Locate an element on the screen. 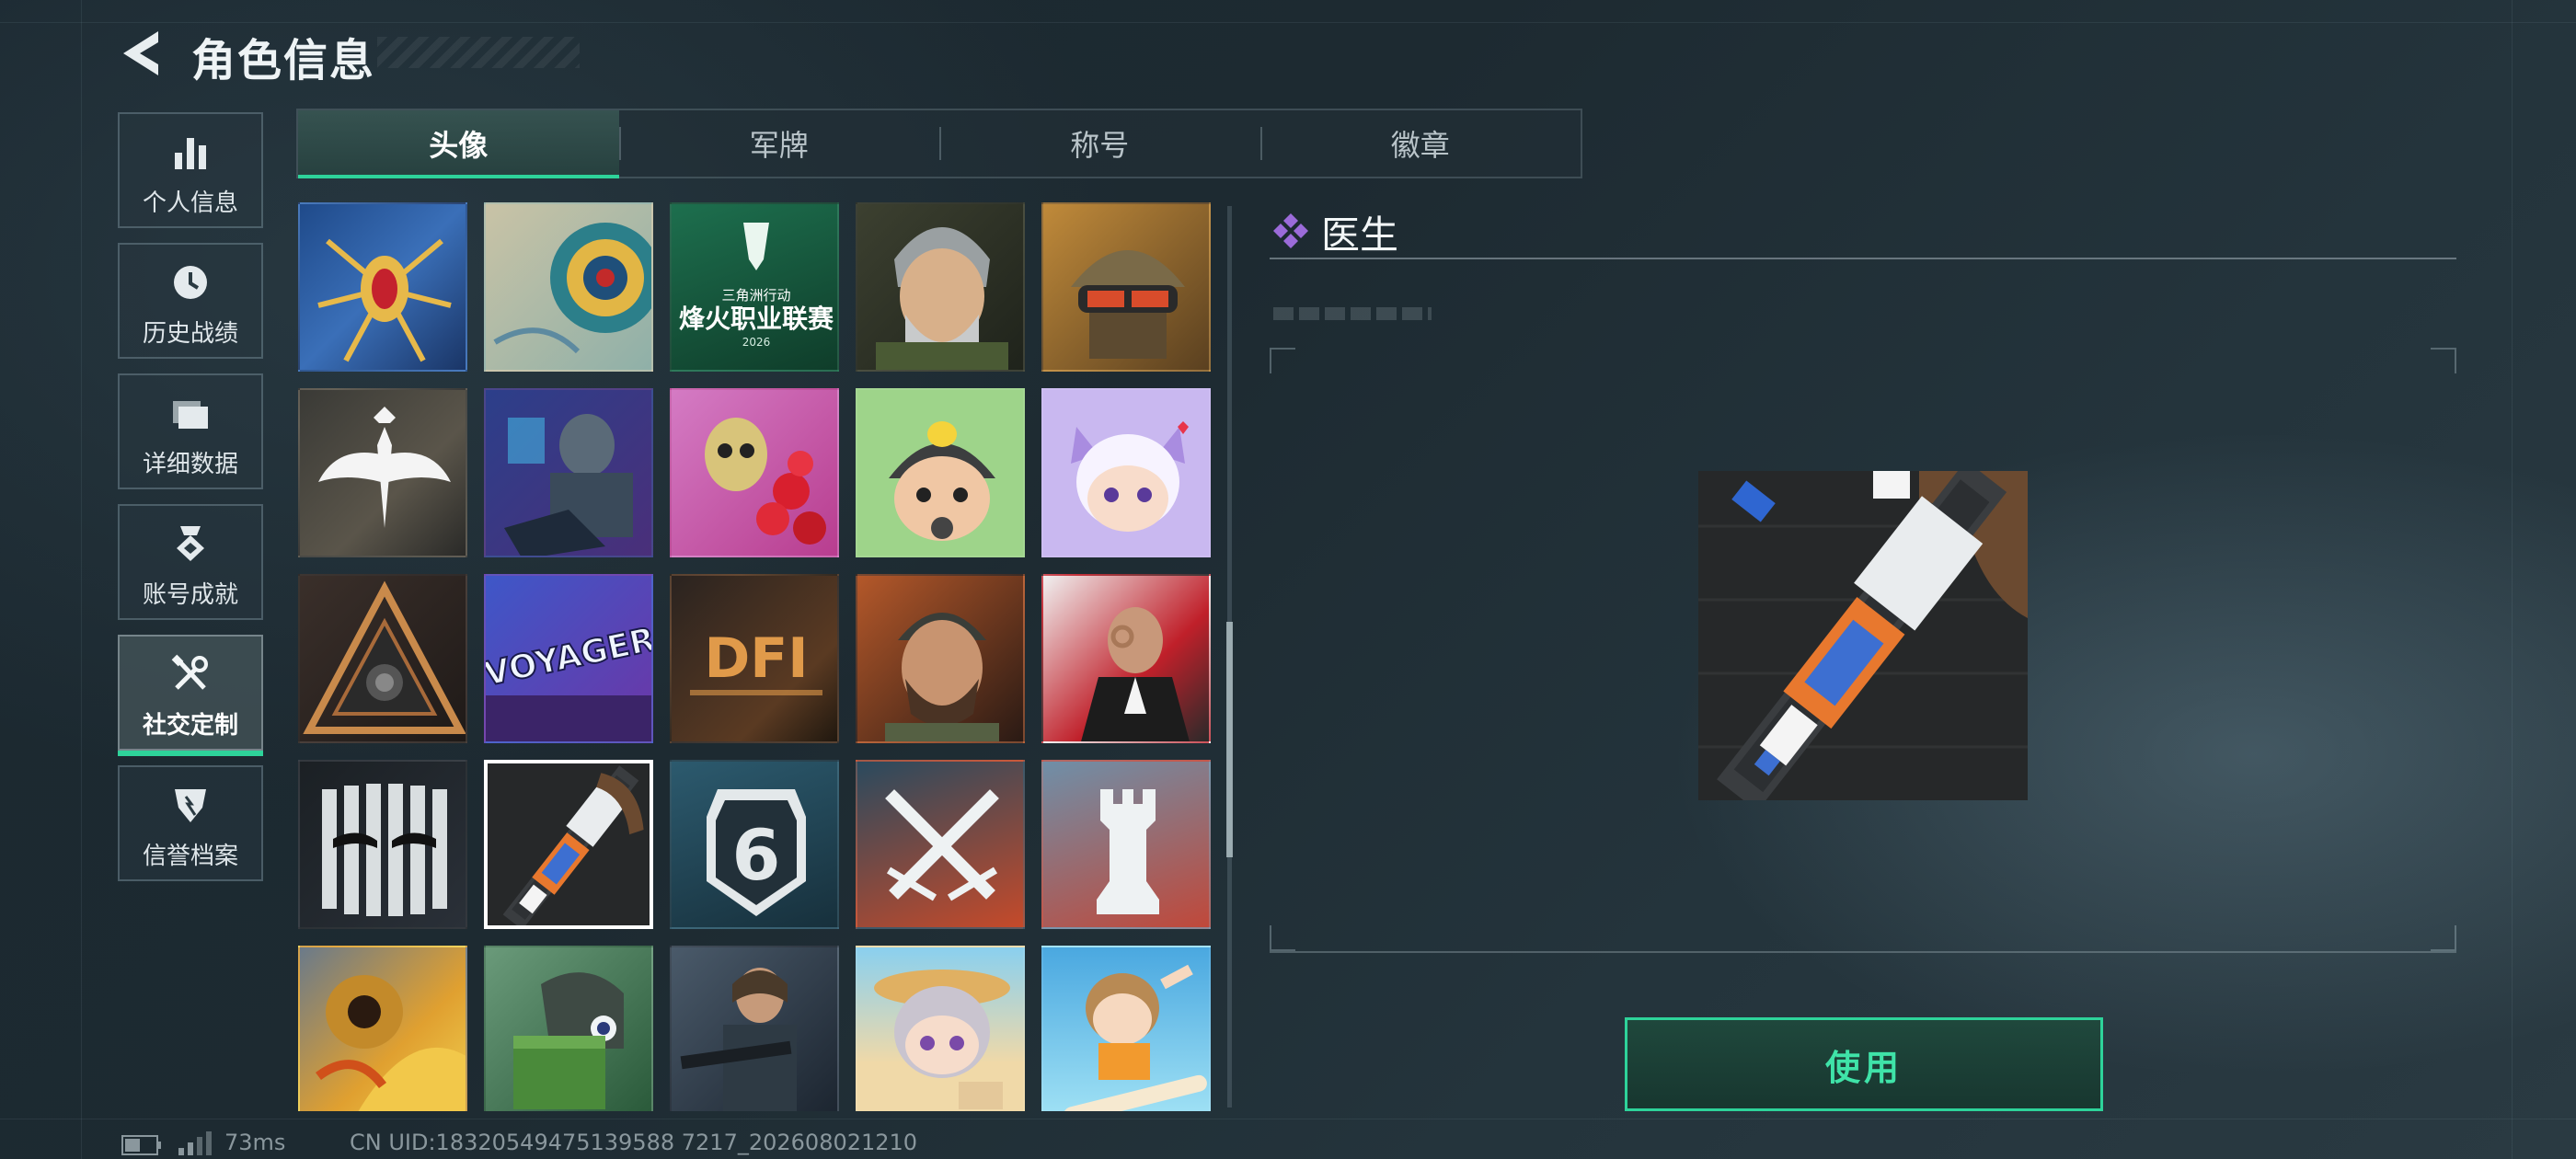  tab-avatar: 头像 is located at coordinates (458, 144).